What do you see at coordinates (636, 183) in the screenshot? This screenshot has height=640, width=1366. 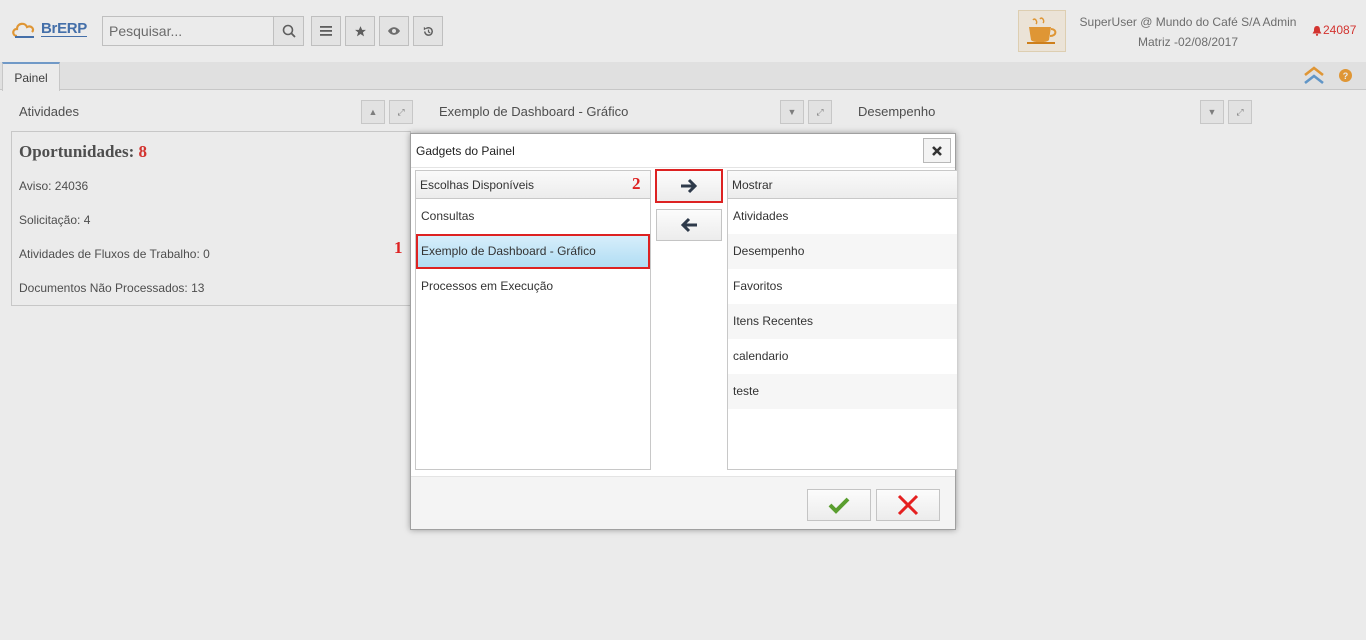 I see `step-label-2: 2` at bounding box center [636, 183].